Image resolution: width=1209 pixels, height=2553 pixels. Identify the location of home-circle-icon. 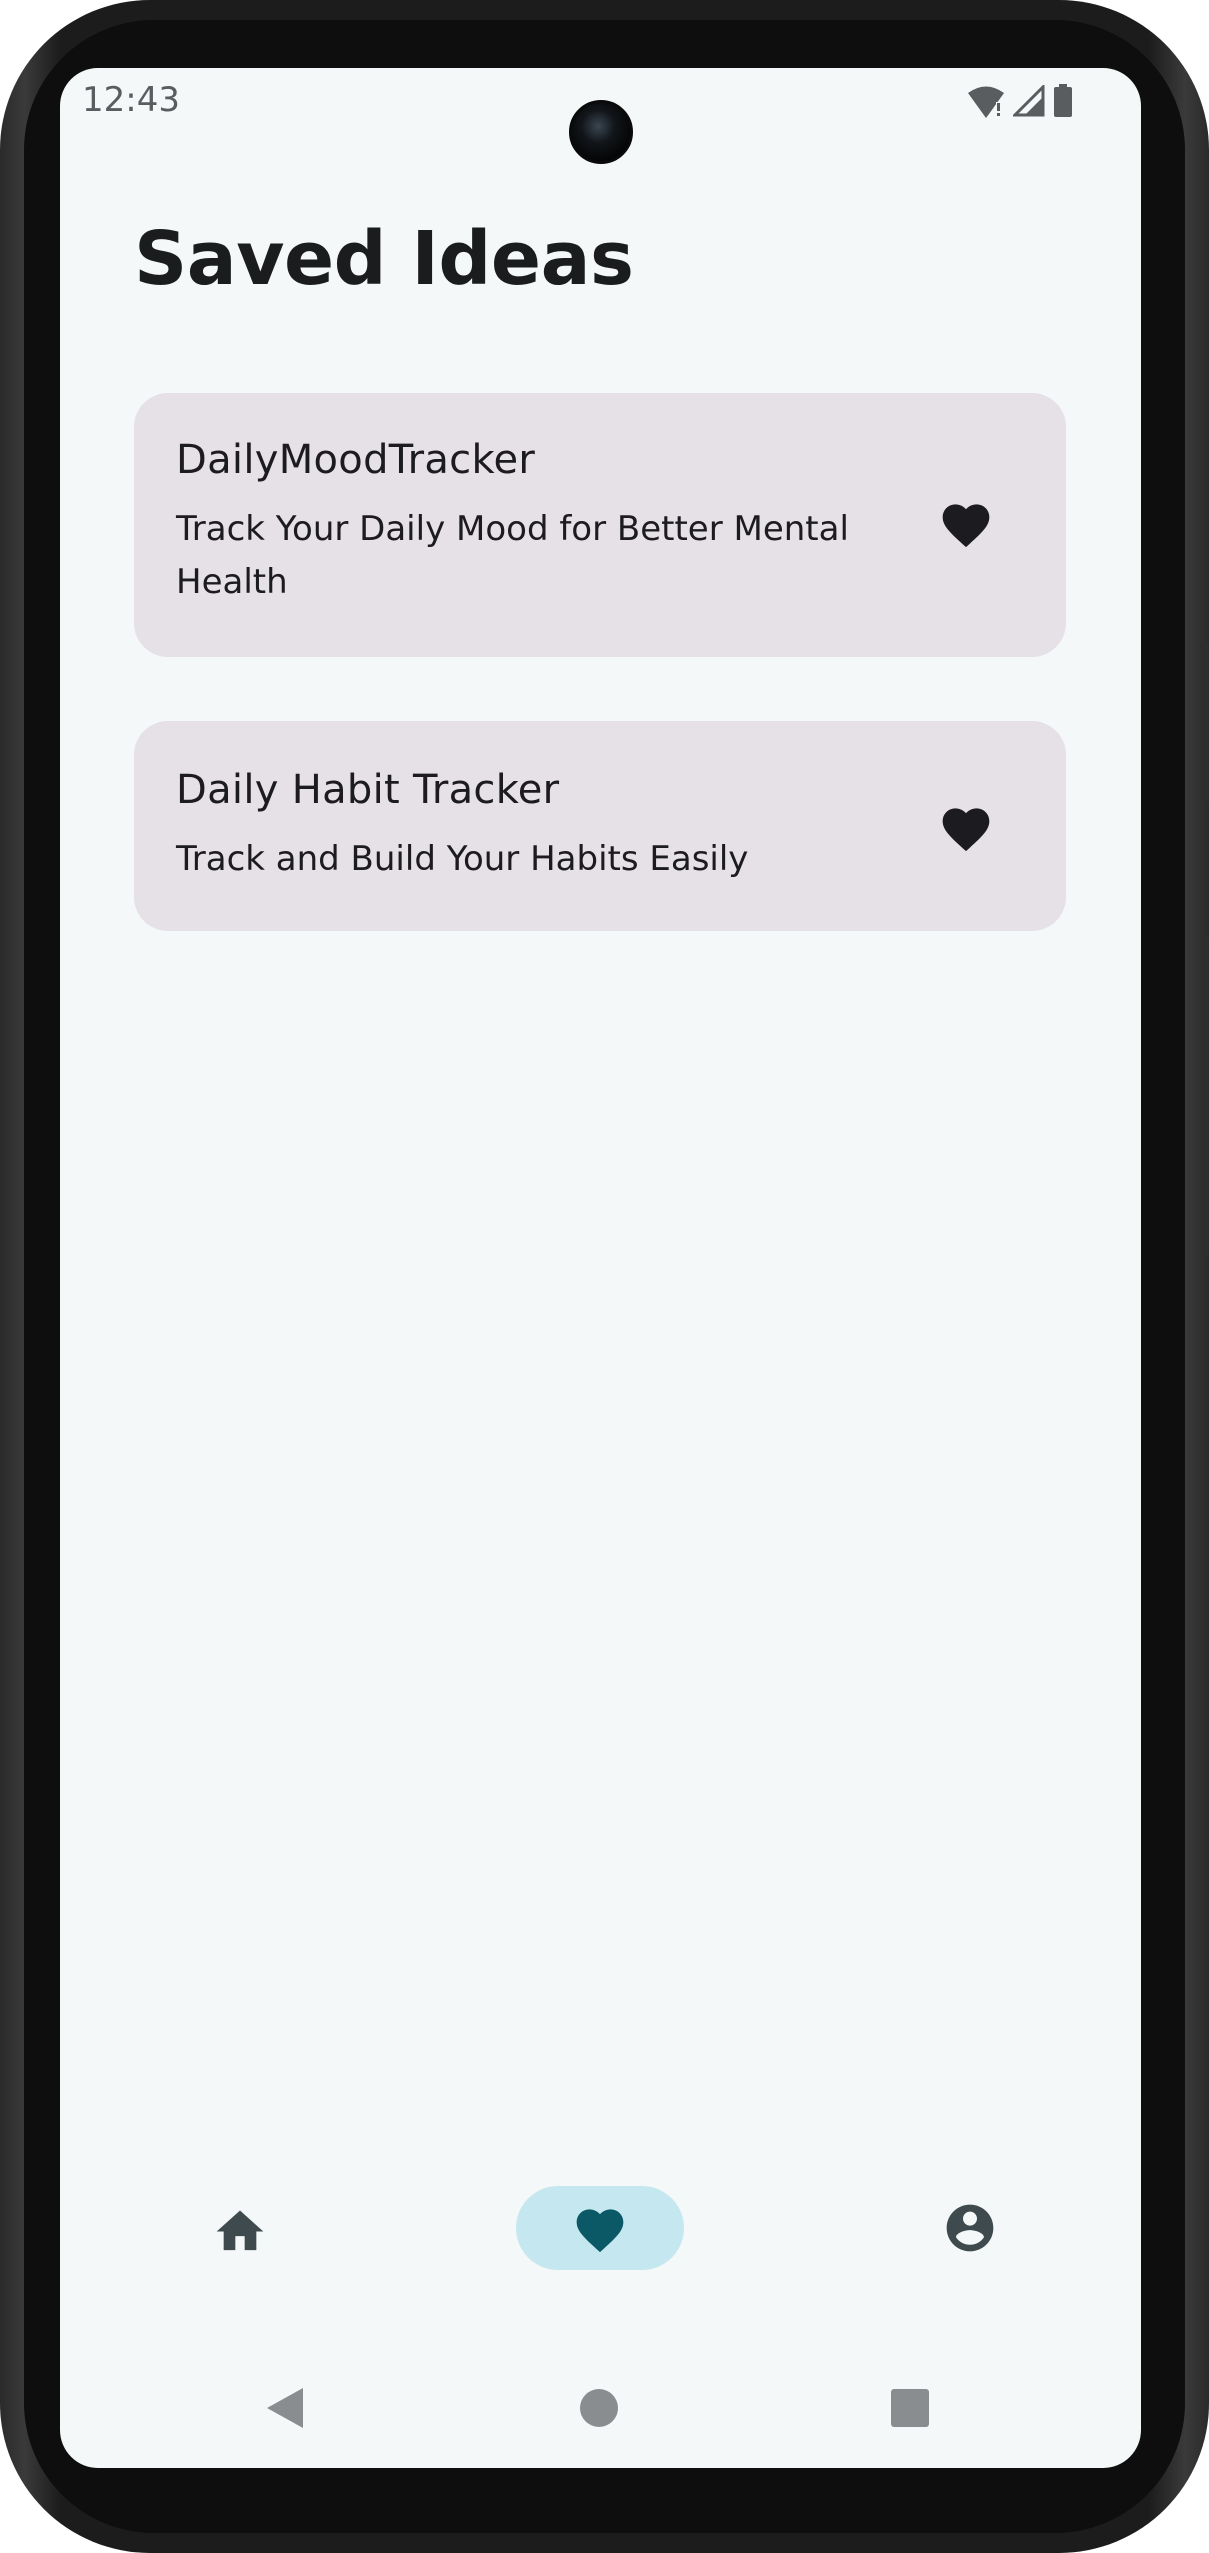
(599, 2408).